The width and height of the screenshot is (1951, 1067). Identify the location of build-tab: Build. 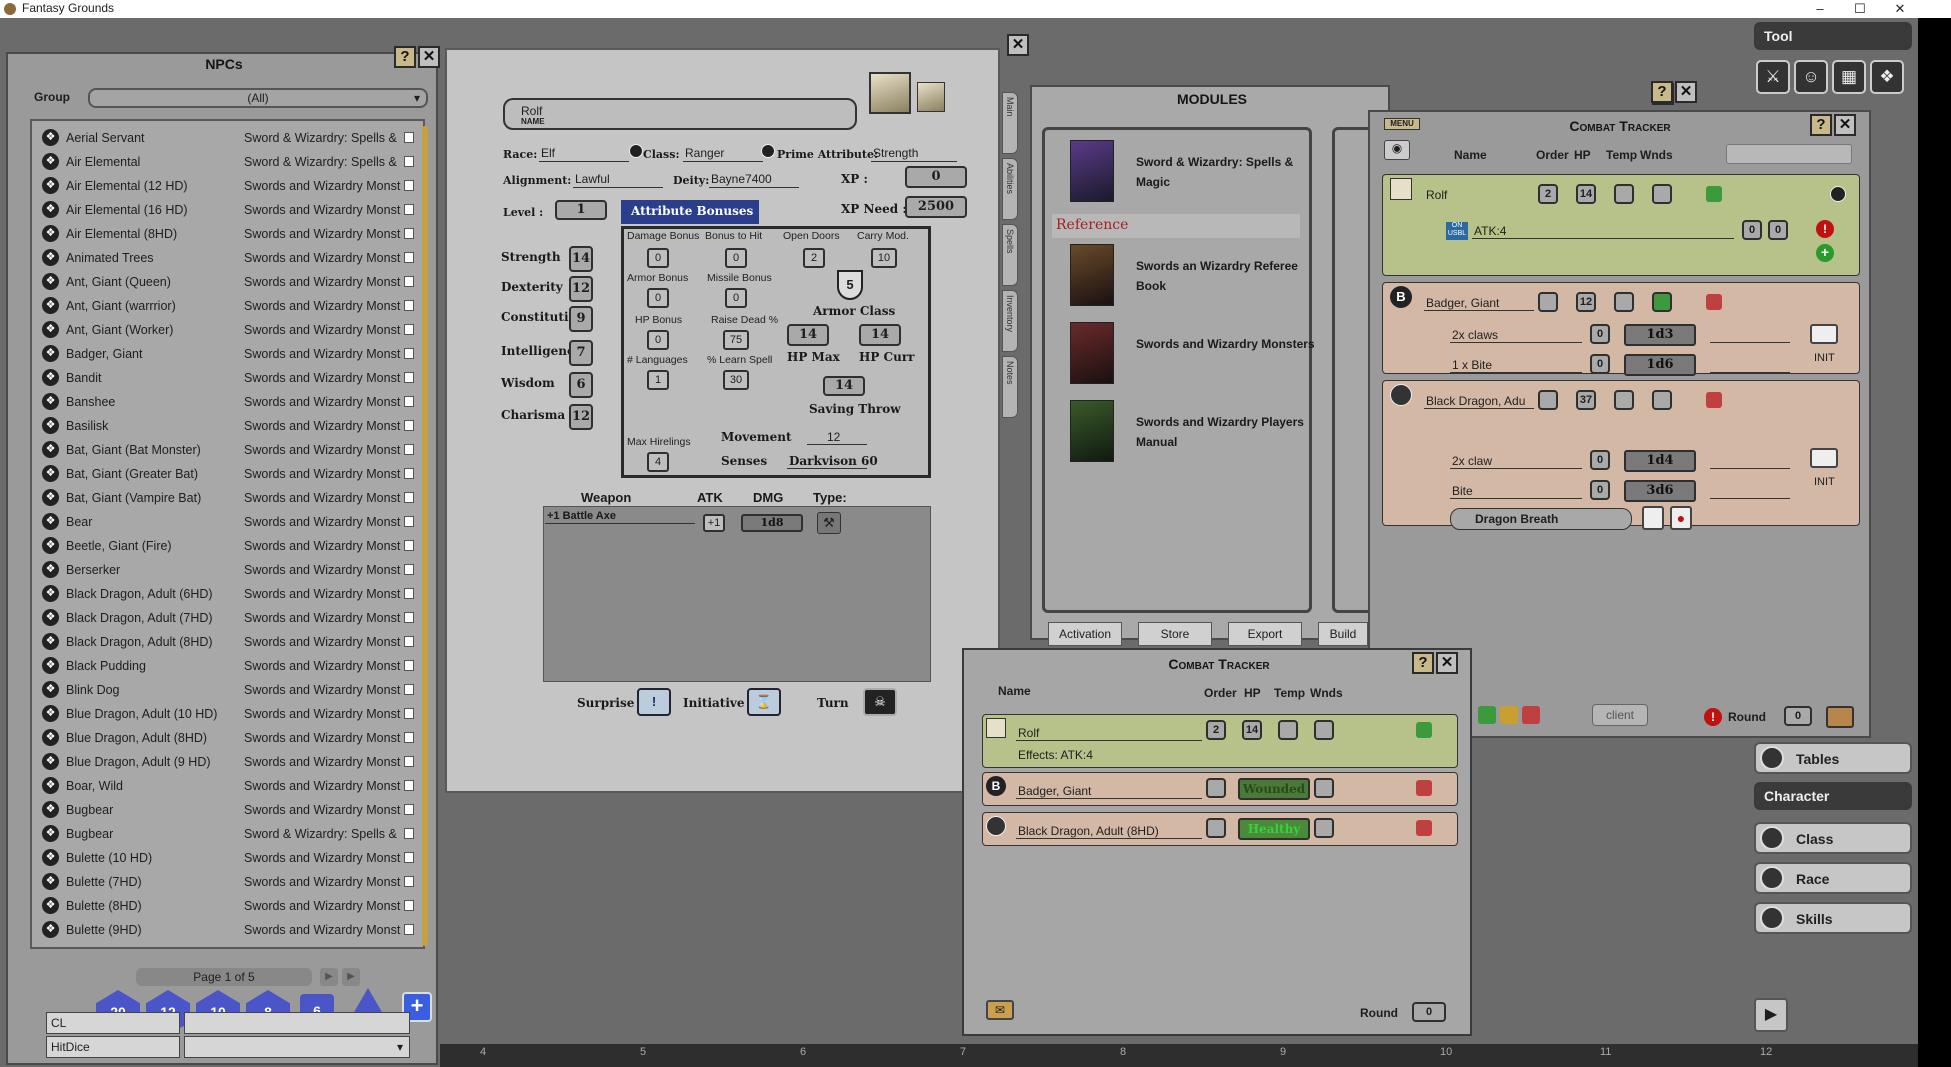
(1343, 634).